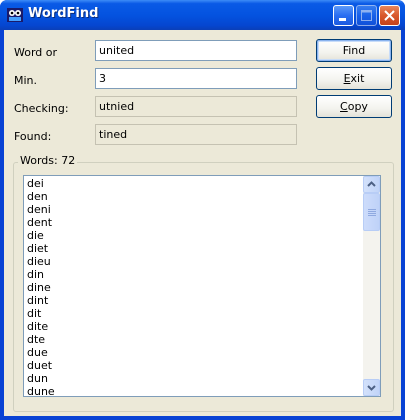 Image resolution: width=405 pixels, height=420 pixels. Describe the element at coordinates (41, 313) in the screenshot. I see `list-item: dit` at that location.